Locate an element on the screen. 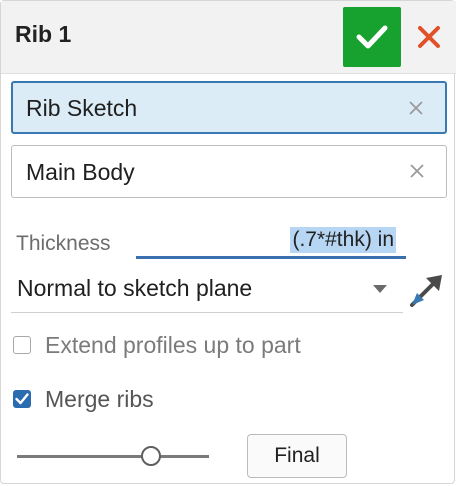 This screenshot has width=457, height=486. merge-ribs-checkbox: Merge ribs is located at coordinates (98, 401).